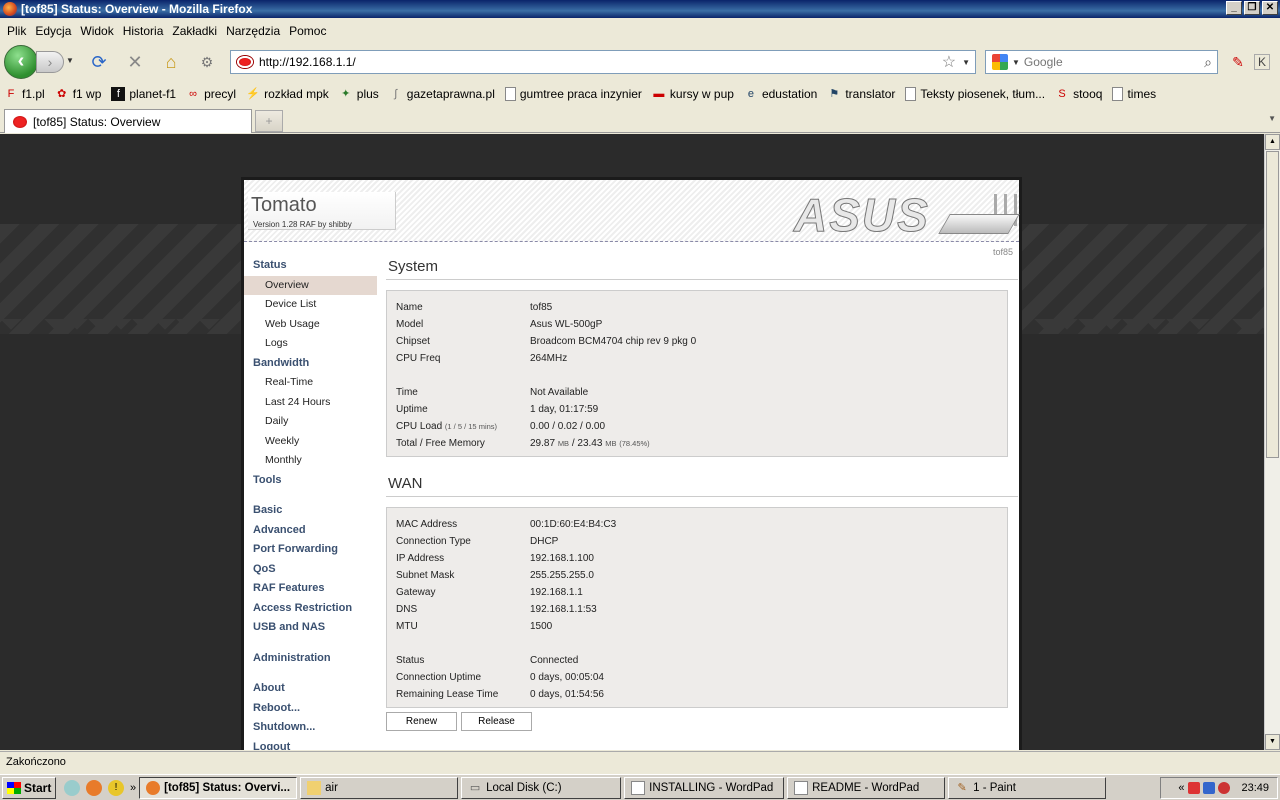 This screenshot has width=1280, height=800. I want to click on nav-weekly: Weekly, so click(310, 442).